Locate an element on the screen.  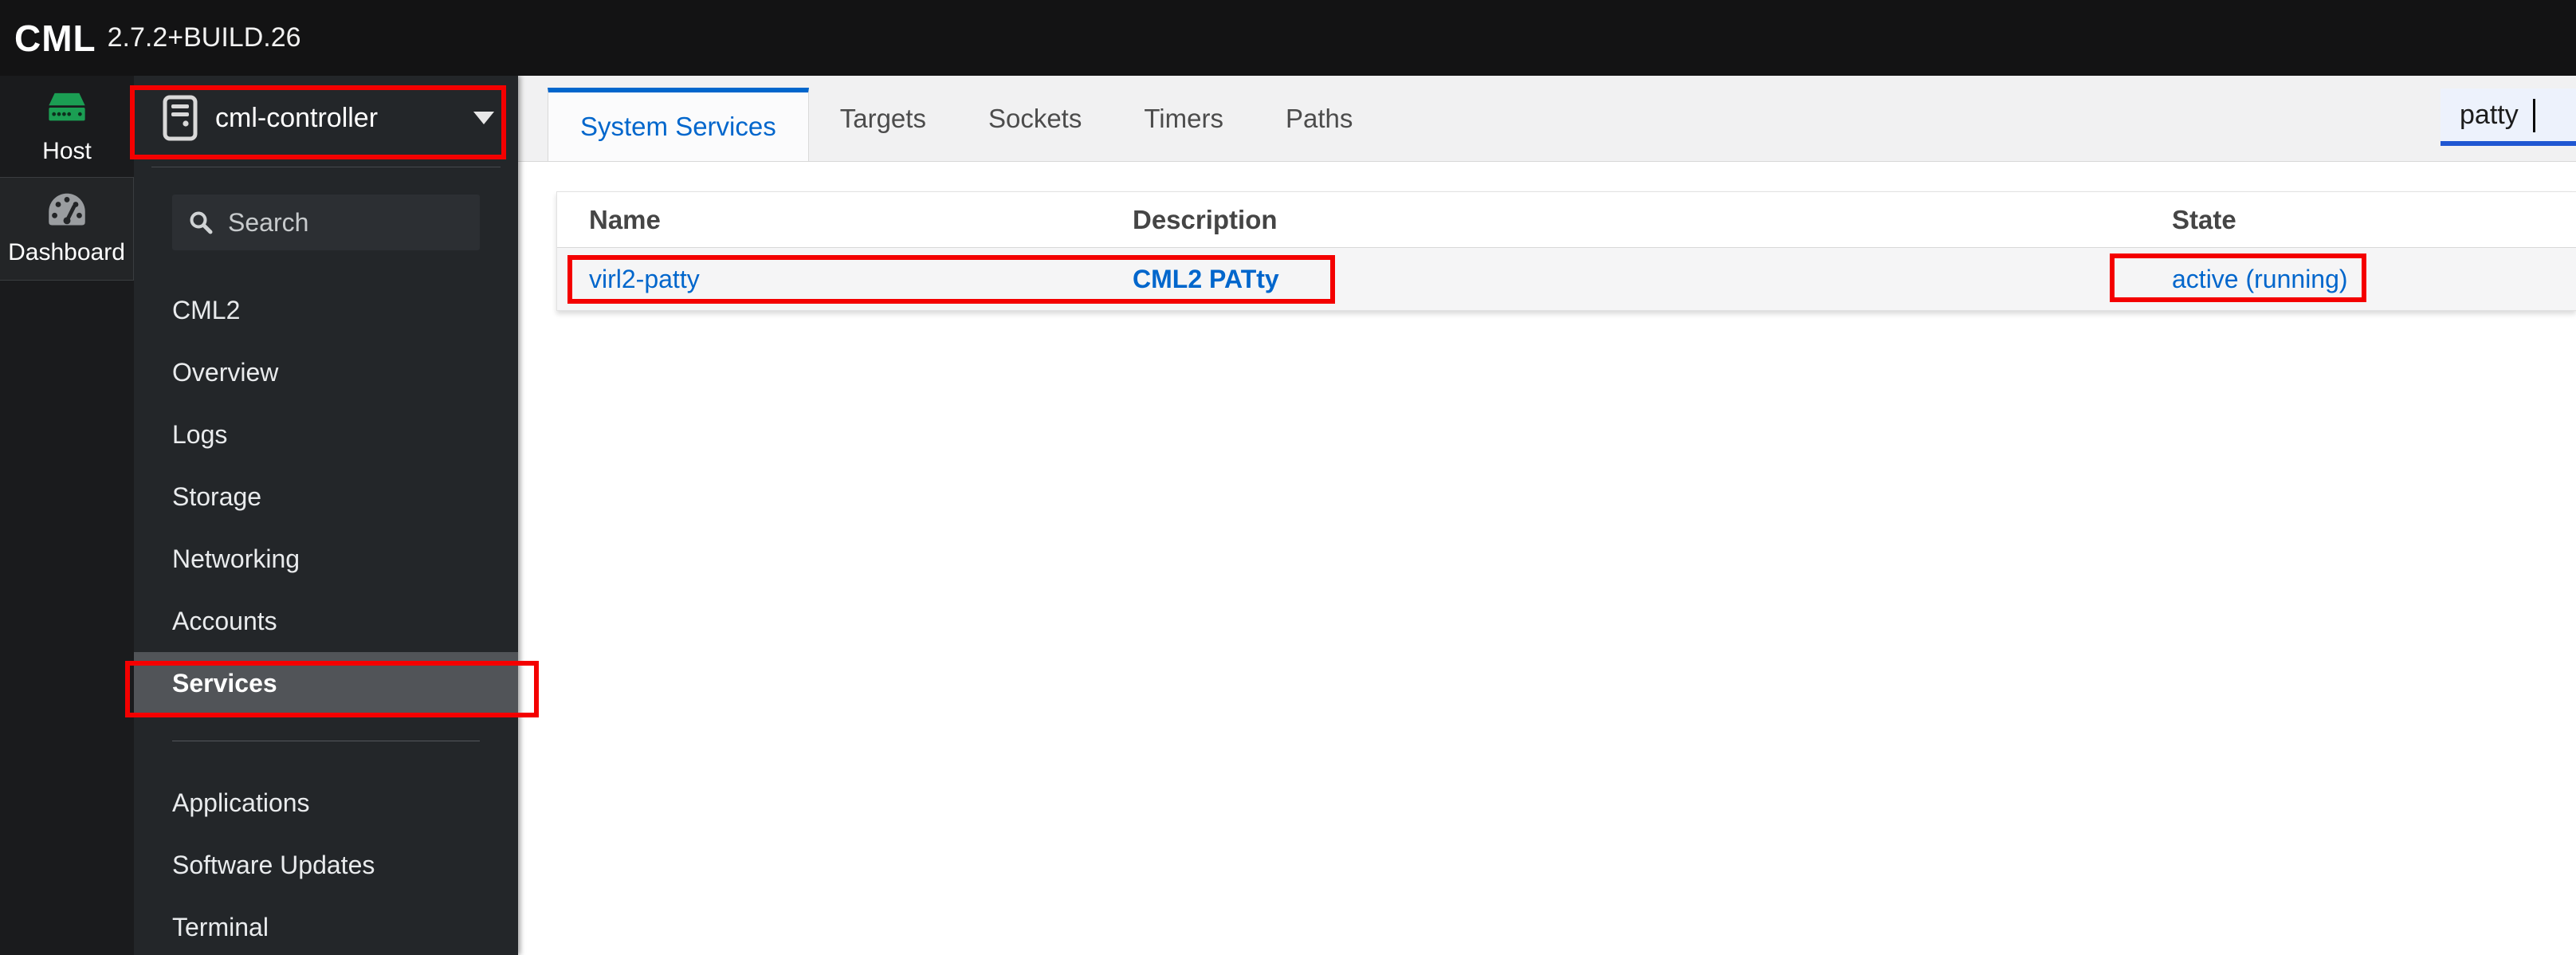
column-header-description: Description is located at coordinates (1205, 219).